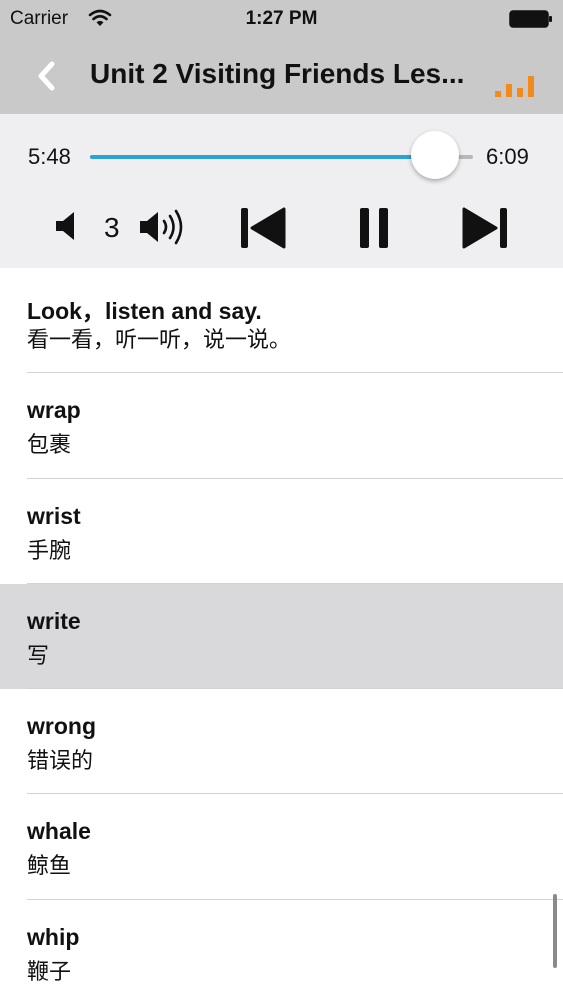 Image resolution: width=563 pixels, height=1000 pixels. Describe the element at coordinates (530, 19) in the screenshot. I see `battery-icon` at that location.